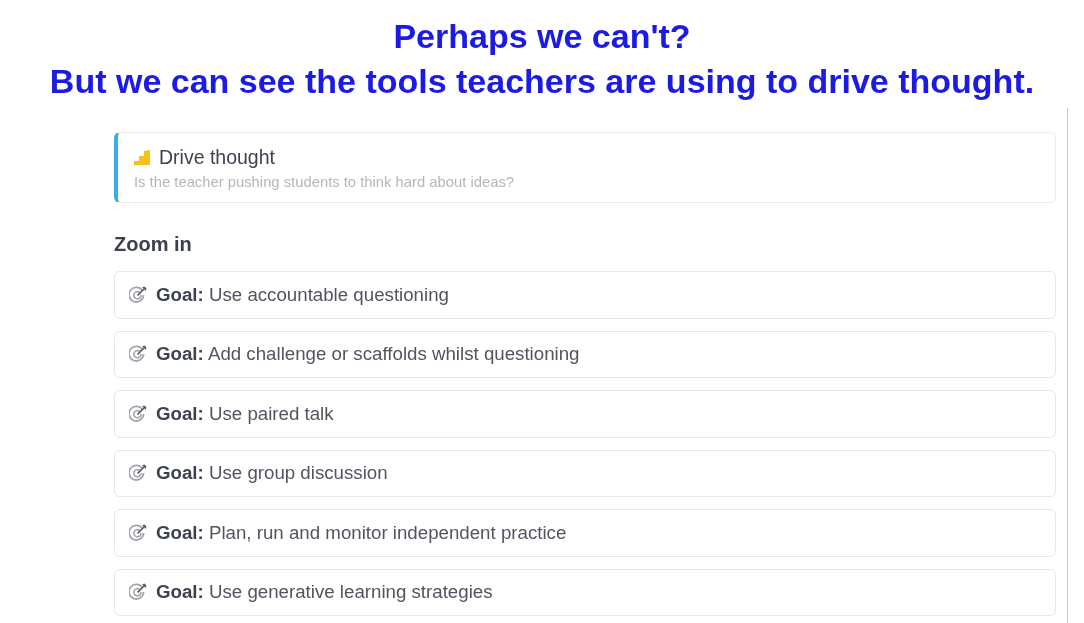  What do you see at coordinates (542, 81) in the screenshot?
I see `headline-text: But we can see the tools teachers are using to drive thought.` at bounding box center [542, 81].